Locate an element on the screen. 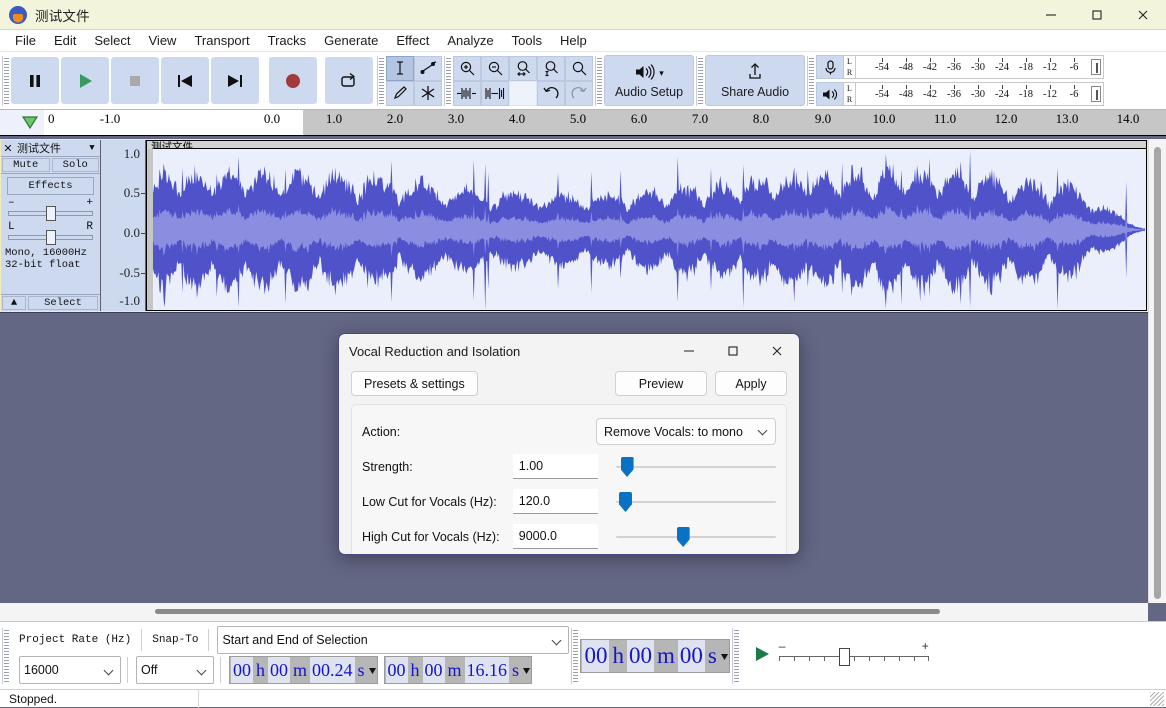 Image resolution: width=1166 pixels, height=708 pixels. record-meter: LR -54 -48 -42 -36 -30 -24 -18 -12 -6 0 is located at coordinates (960, 67).